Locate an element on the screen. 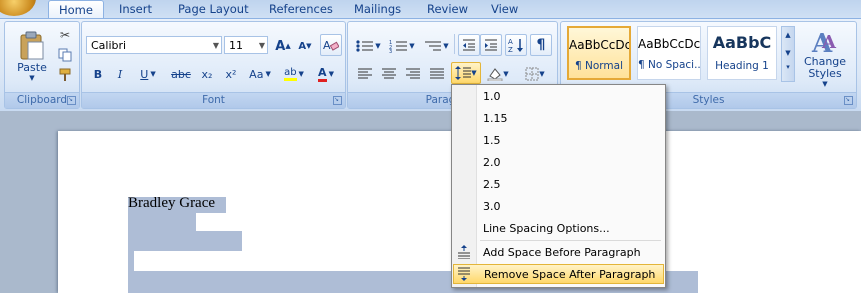 This screenshot has height=293, width=861. shading-button: ▼ is located at coordinates (498, 74).